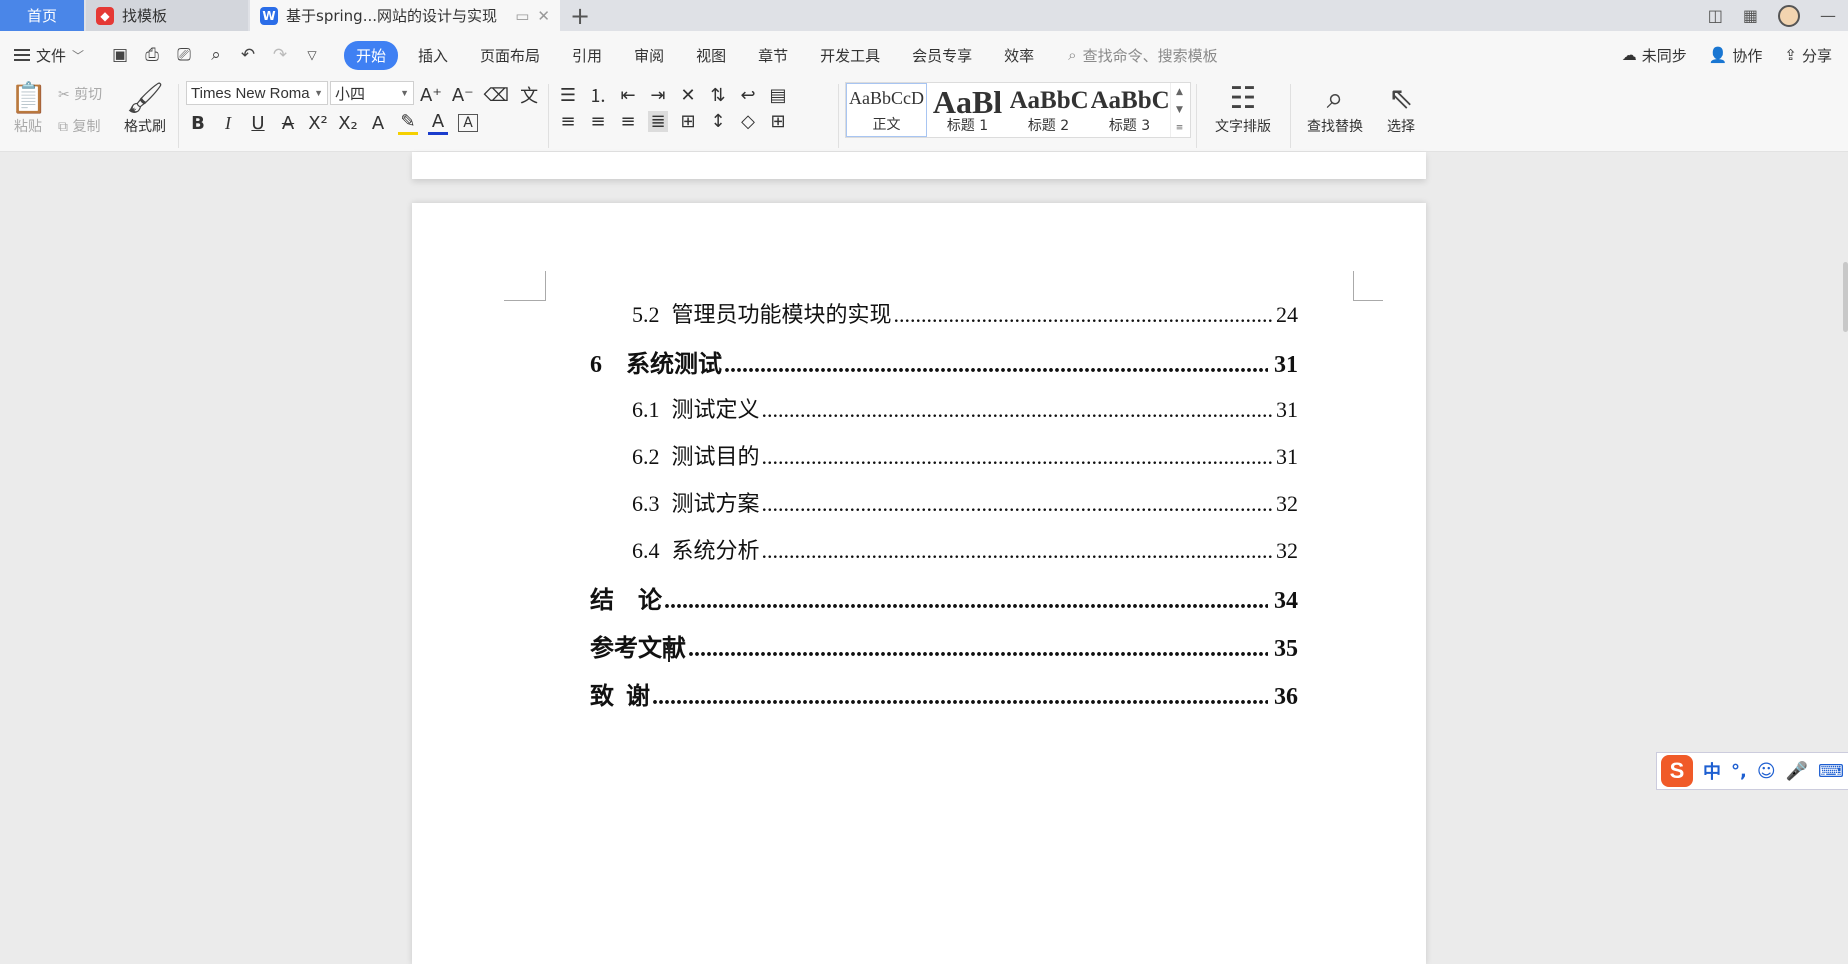 Image resolution: width=1848 pixels, height=964 pixels. What do you see at coordinates (778, 121) in the screenshot?
I see `borders-icon: ⊞` at bounding box center [778, 121].